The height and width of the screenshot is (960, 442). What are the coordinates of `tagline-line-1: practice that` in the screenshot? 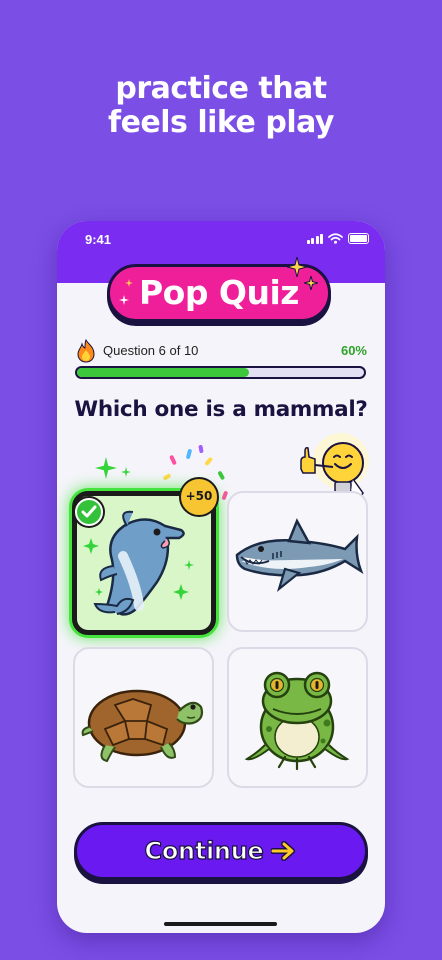 It's located at (221, 88).